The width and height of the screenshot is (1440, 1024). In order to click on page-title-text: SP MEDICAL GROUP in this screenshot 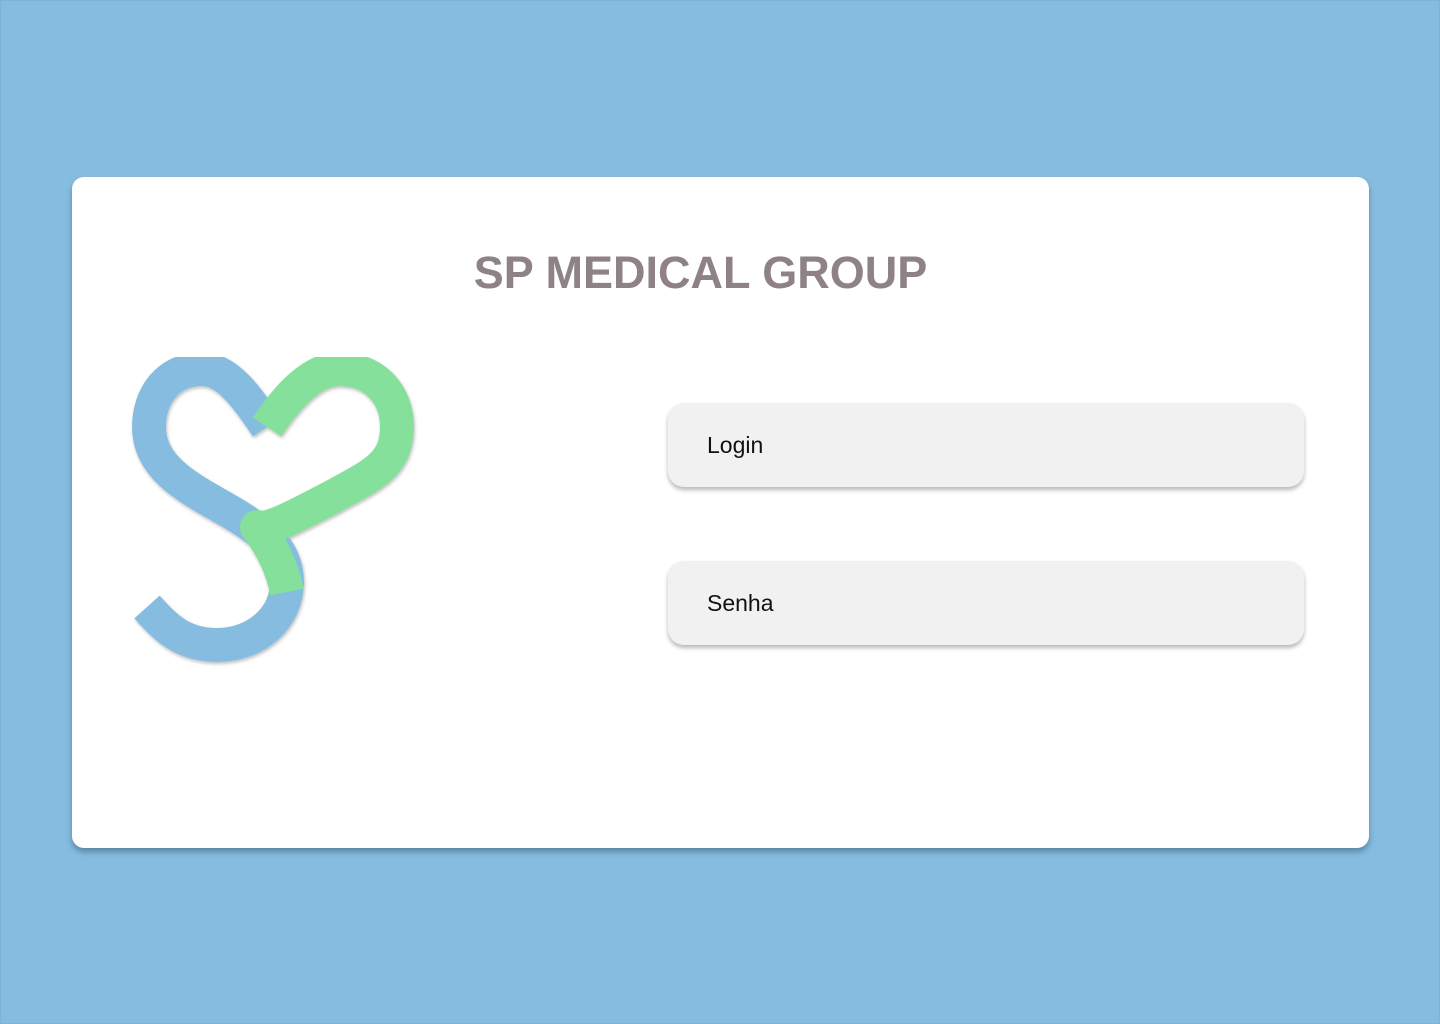, I will do `click(700, 272)`.